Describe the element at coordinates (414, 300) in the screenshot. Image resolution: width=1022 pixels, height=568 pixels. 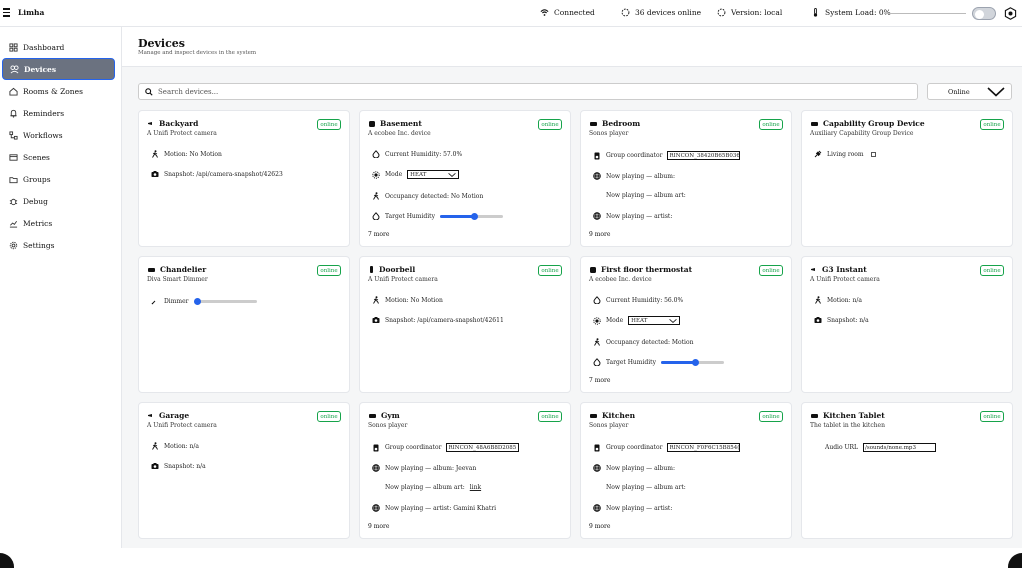
I see `device-property: Motion: No Motion` at that location.